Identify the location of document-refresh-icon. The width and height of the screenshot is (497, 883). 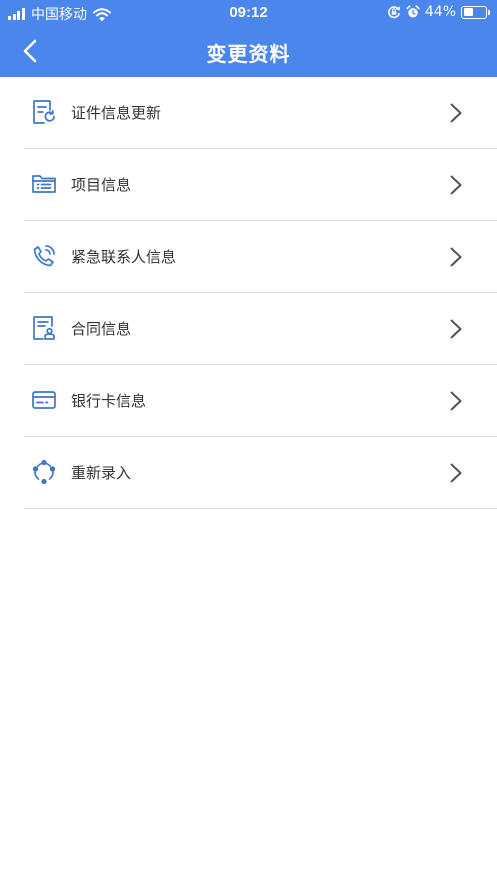
(44, 112).